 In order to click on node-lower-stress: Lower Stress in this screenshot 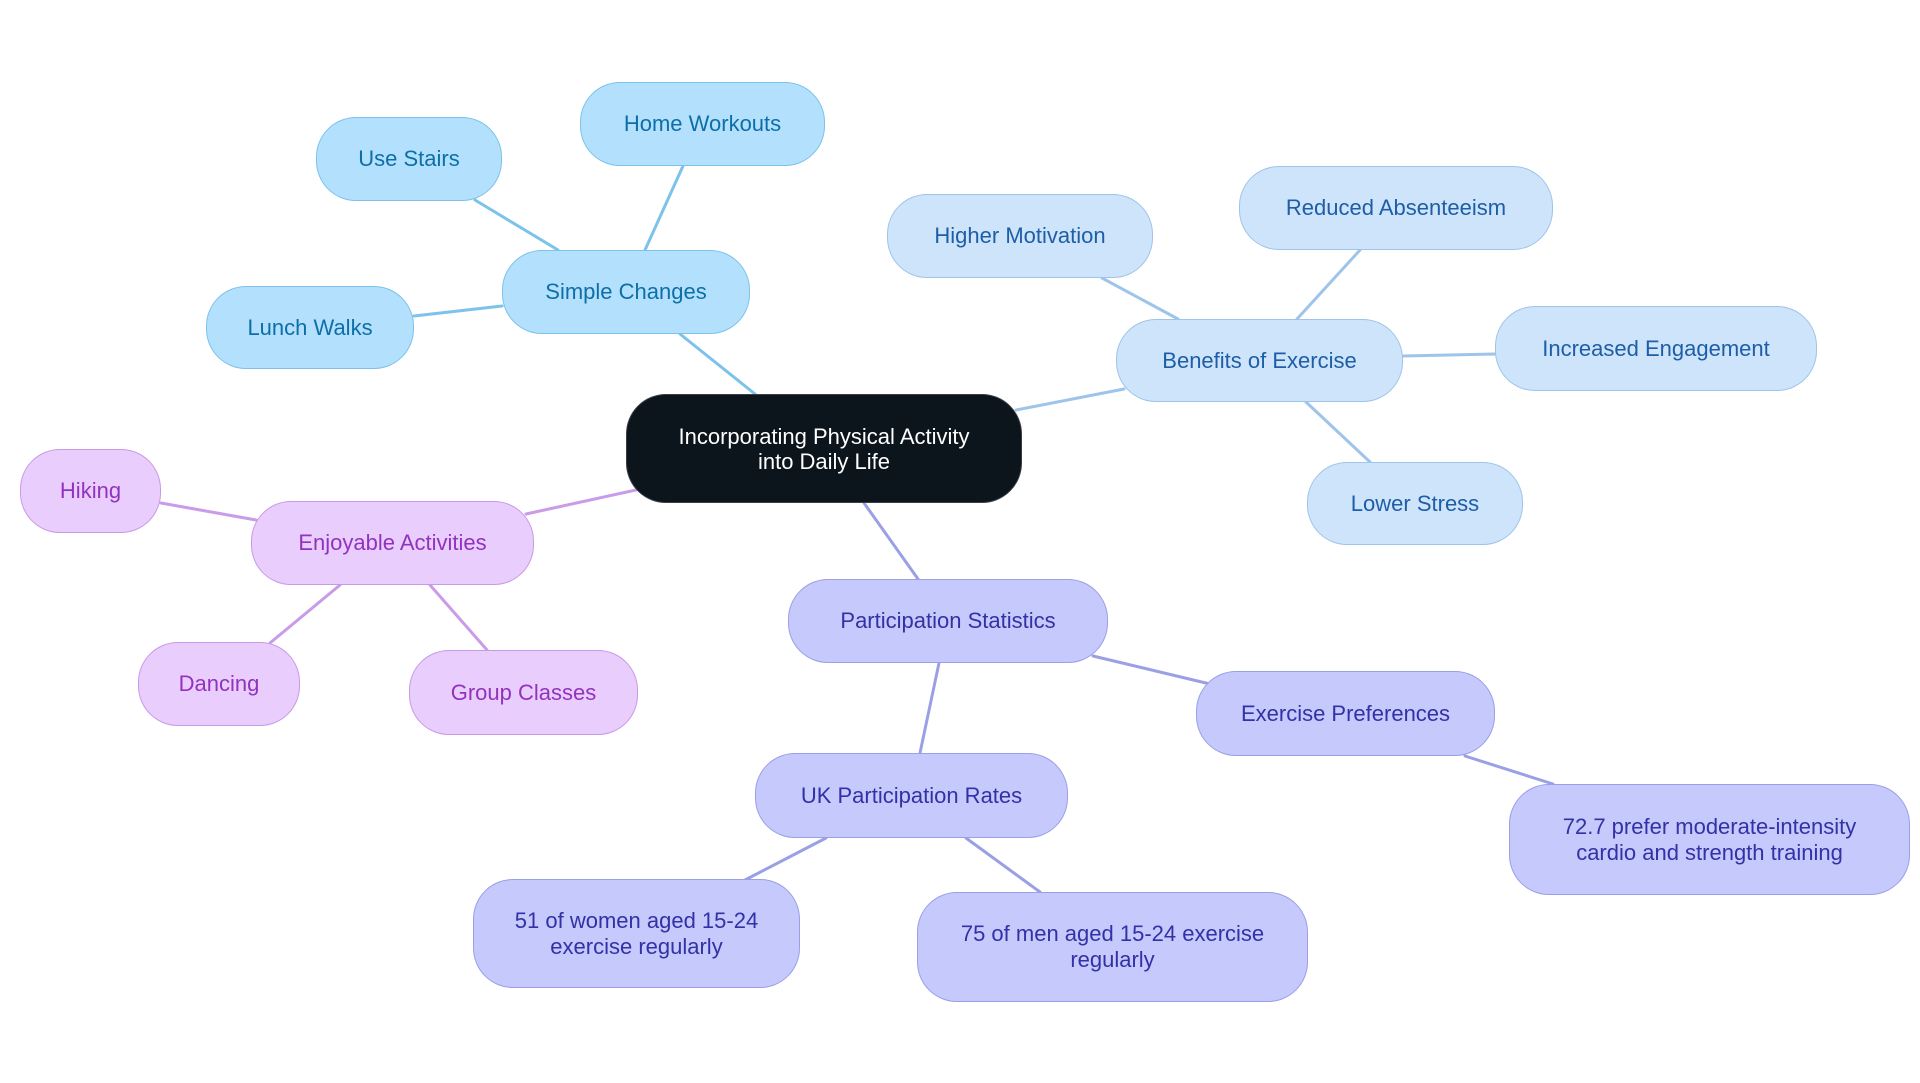, I will do `click(1415, 503)`.